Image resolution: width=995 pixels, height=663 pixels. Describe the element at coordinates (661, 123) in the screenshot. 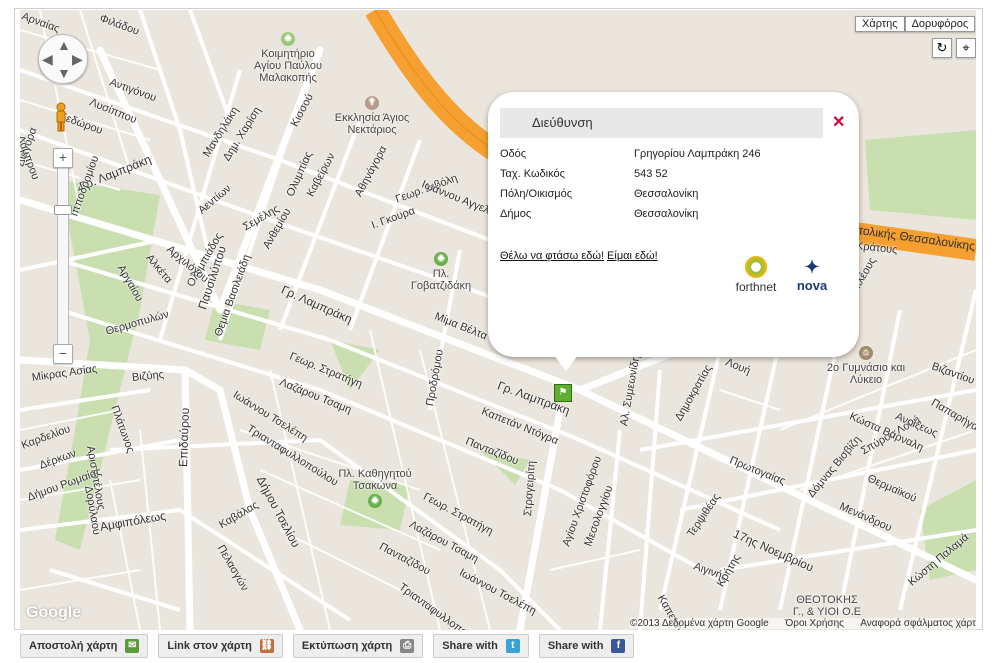

I see `info-window-header: Διεύθυνση` at that location.